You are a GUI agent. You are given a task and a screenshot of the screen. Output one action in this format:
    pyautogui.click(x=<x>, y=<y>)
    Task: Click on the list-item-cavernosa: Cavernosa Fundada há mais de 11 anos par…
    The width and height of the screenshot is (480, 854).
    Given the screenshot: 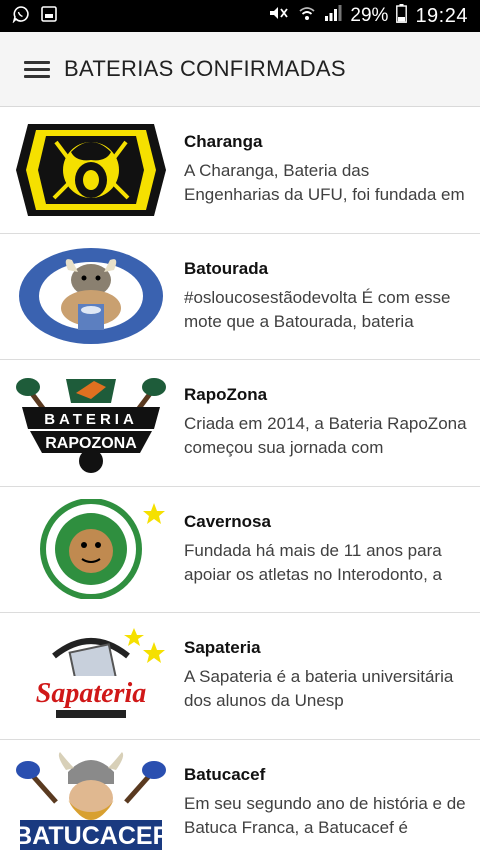 What is the action you would take?
    pyautogui.click(x=240, y=549)
    